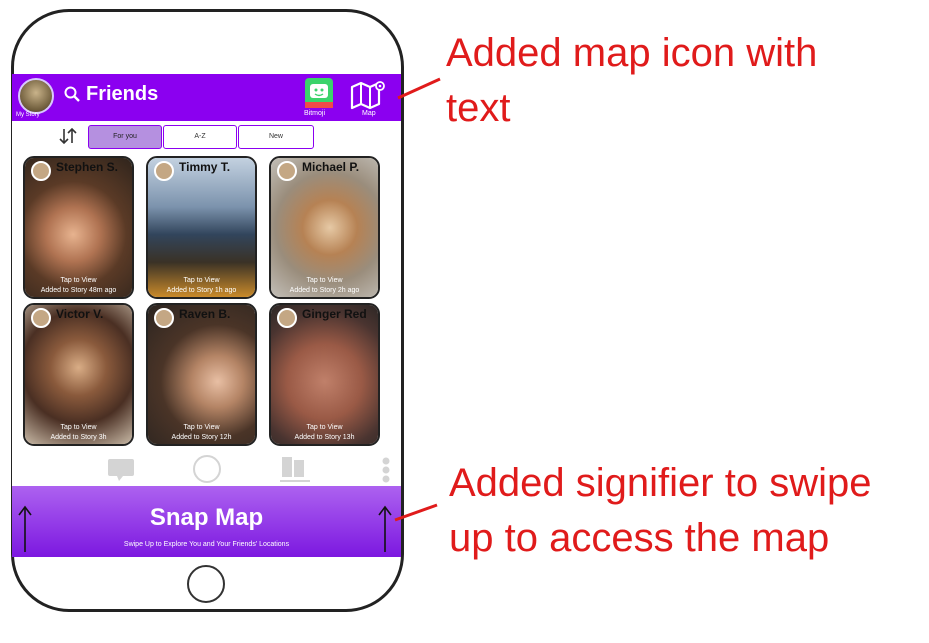 This screenshot has height=643, width=929. Describe the element at coordinates (200, 137) in the screenshot. I see `tab-a-z: A-Z` at that location.